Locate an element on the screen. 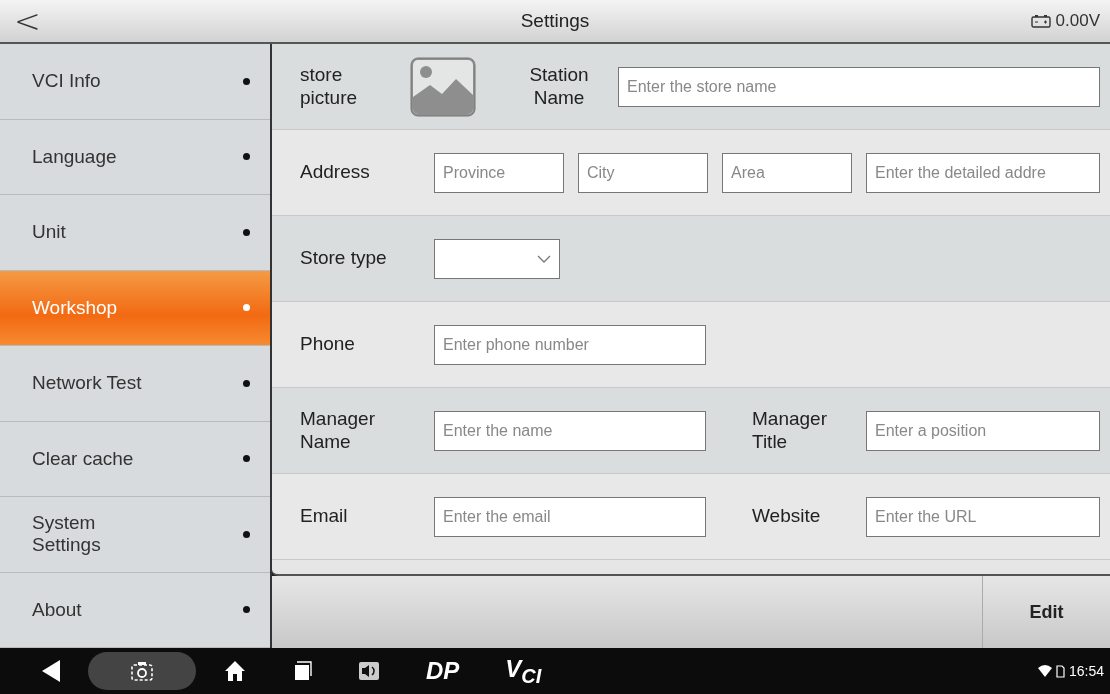 The height and width of the screenshot is (694, 1110). home-icon is located at coordinates (235, 671).